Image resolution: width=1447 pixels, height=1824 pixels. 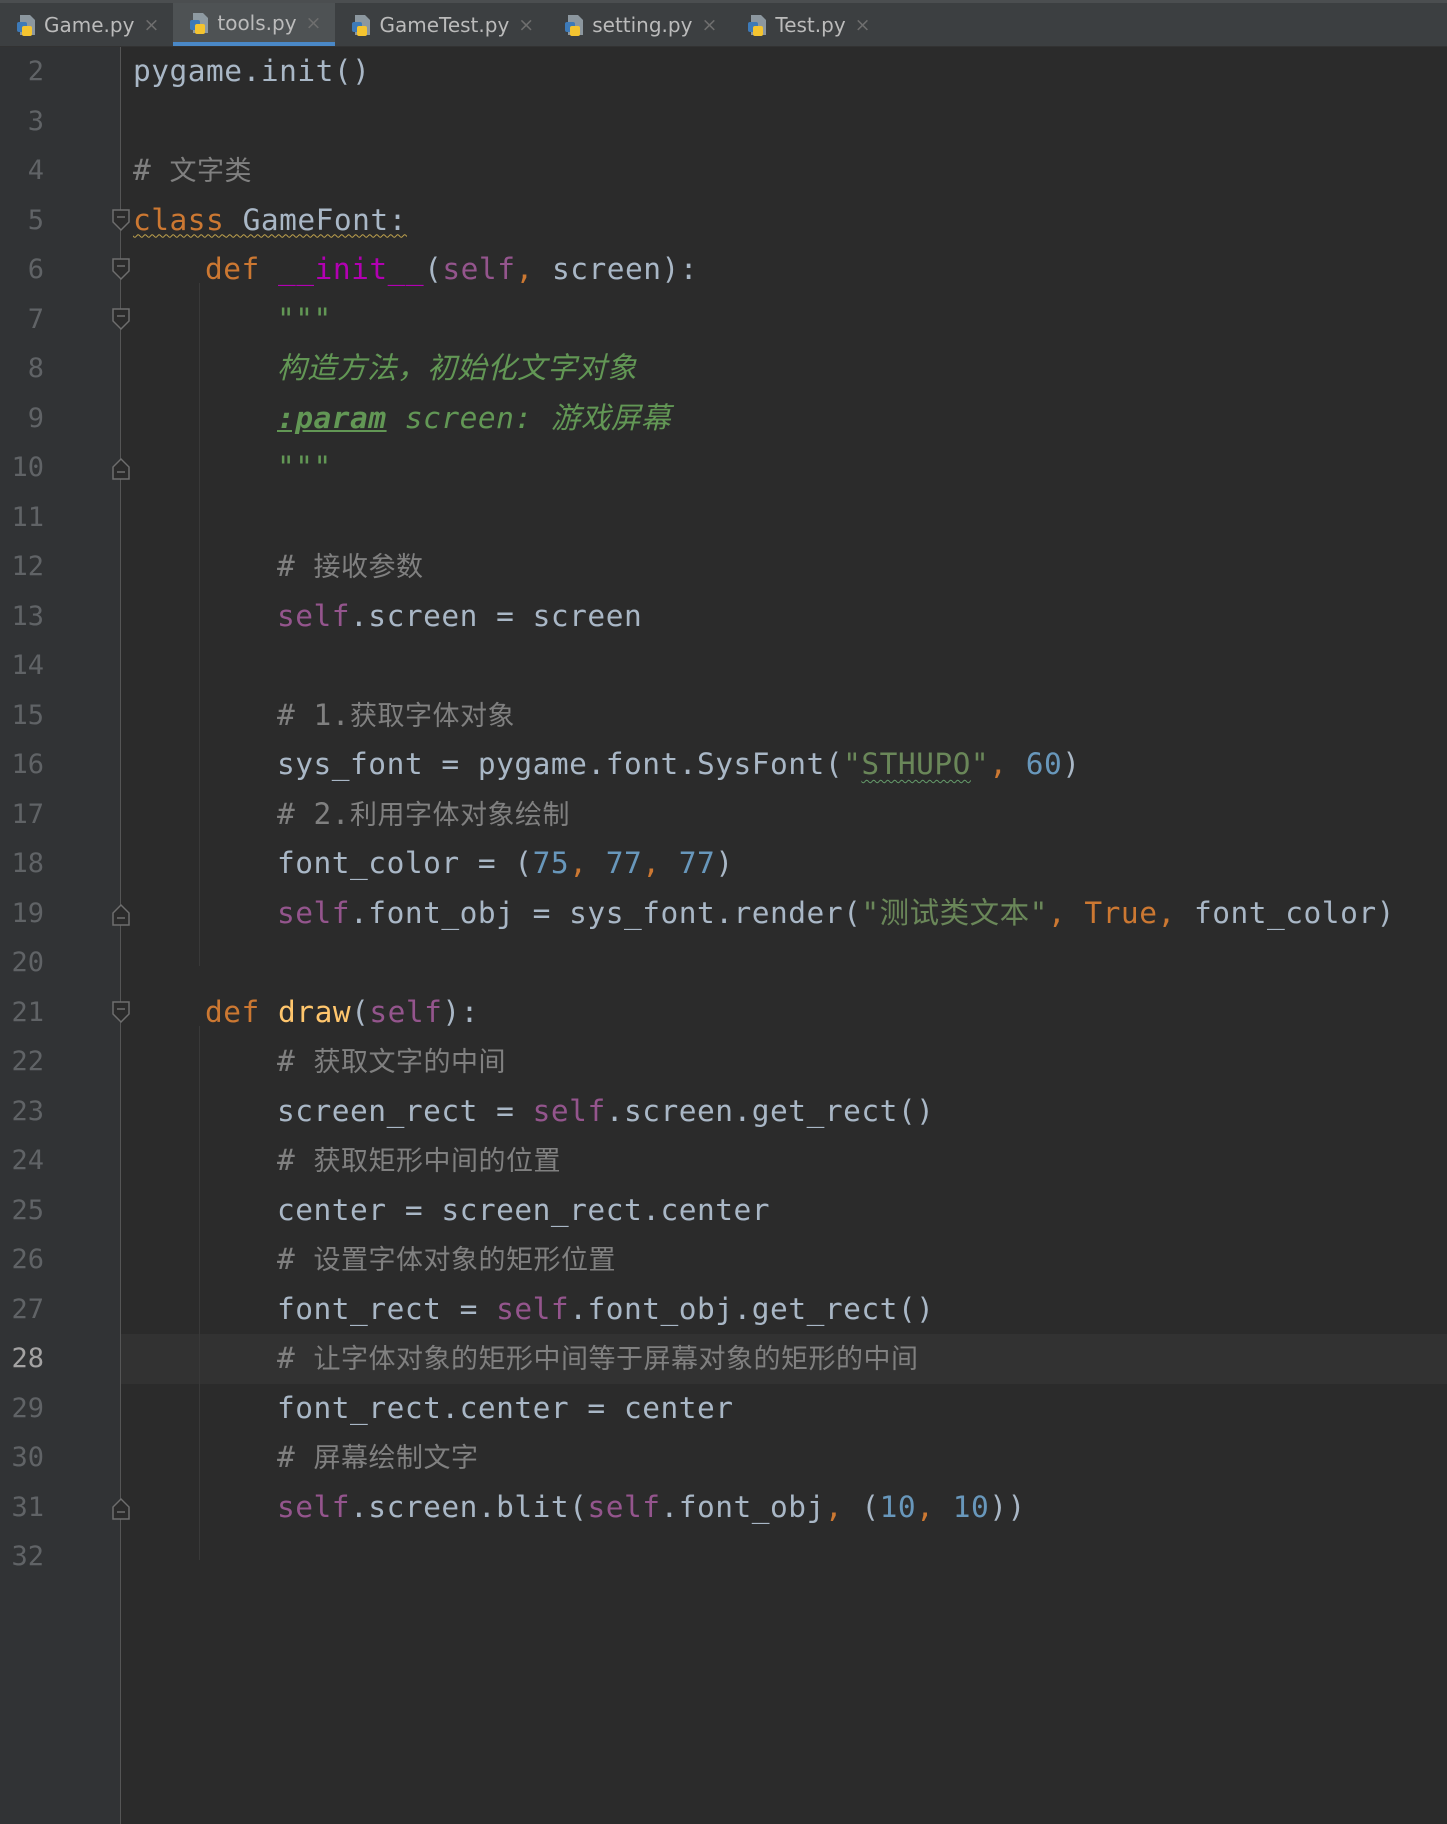 I want to click on code-line: 22 # 获取文字的中间, so click(x=723, y=1062).